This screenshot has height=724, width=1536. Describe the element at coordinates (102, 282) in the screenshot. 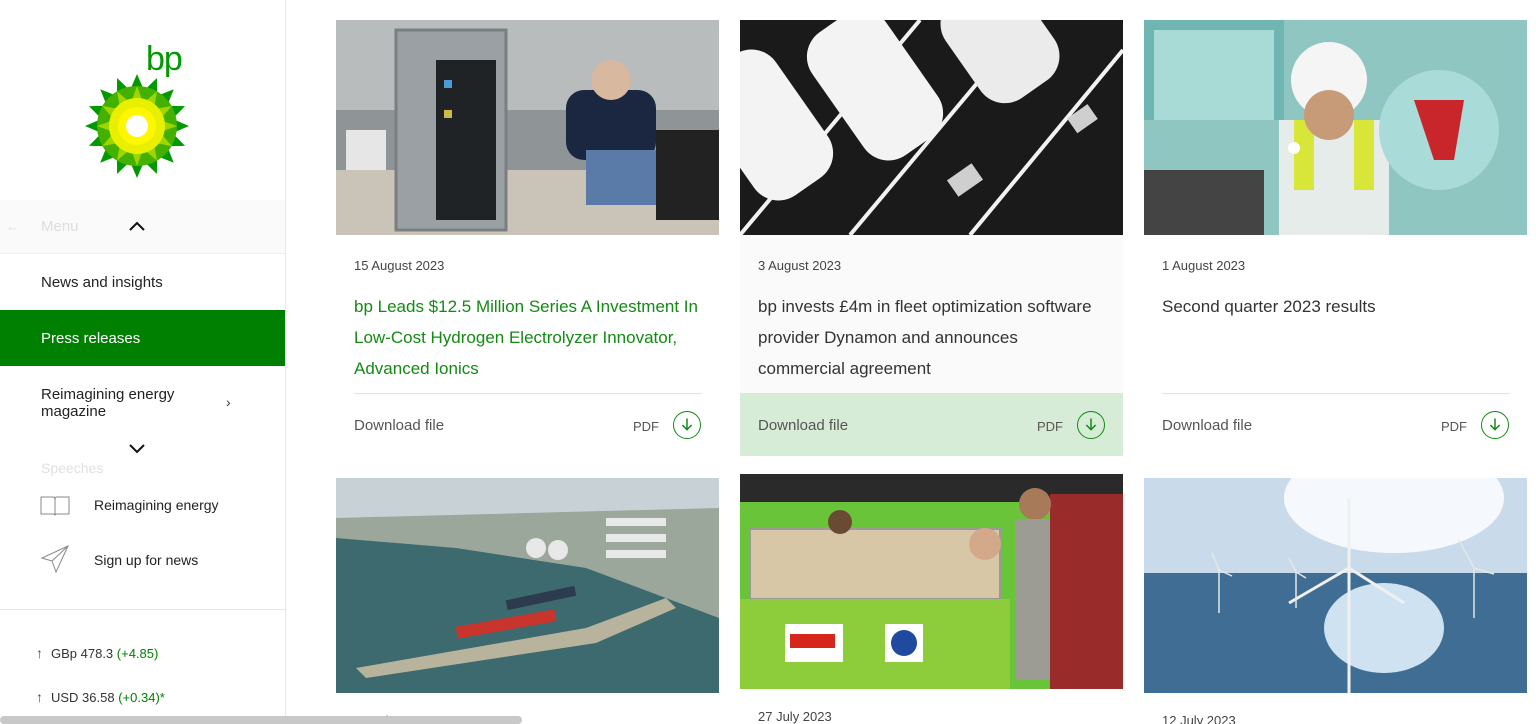

I see `nav-label: News and insights` at that location.